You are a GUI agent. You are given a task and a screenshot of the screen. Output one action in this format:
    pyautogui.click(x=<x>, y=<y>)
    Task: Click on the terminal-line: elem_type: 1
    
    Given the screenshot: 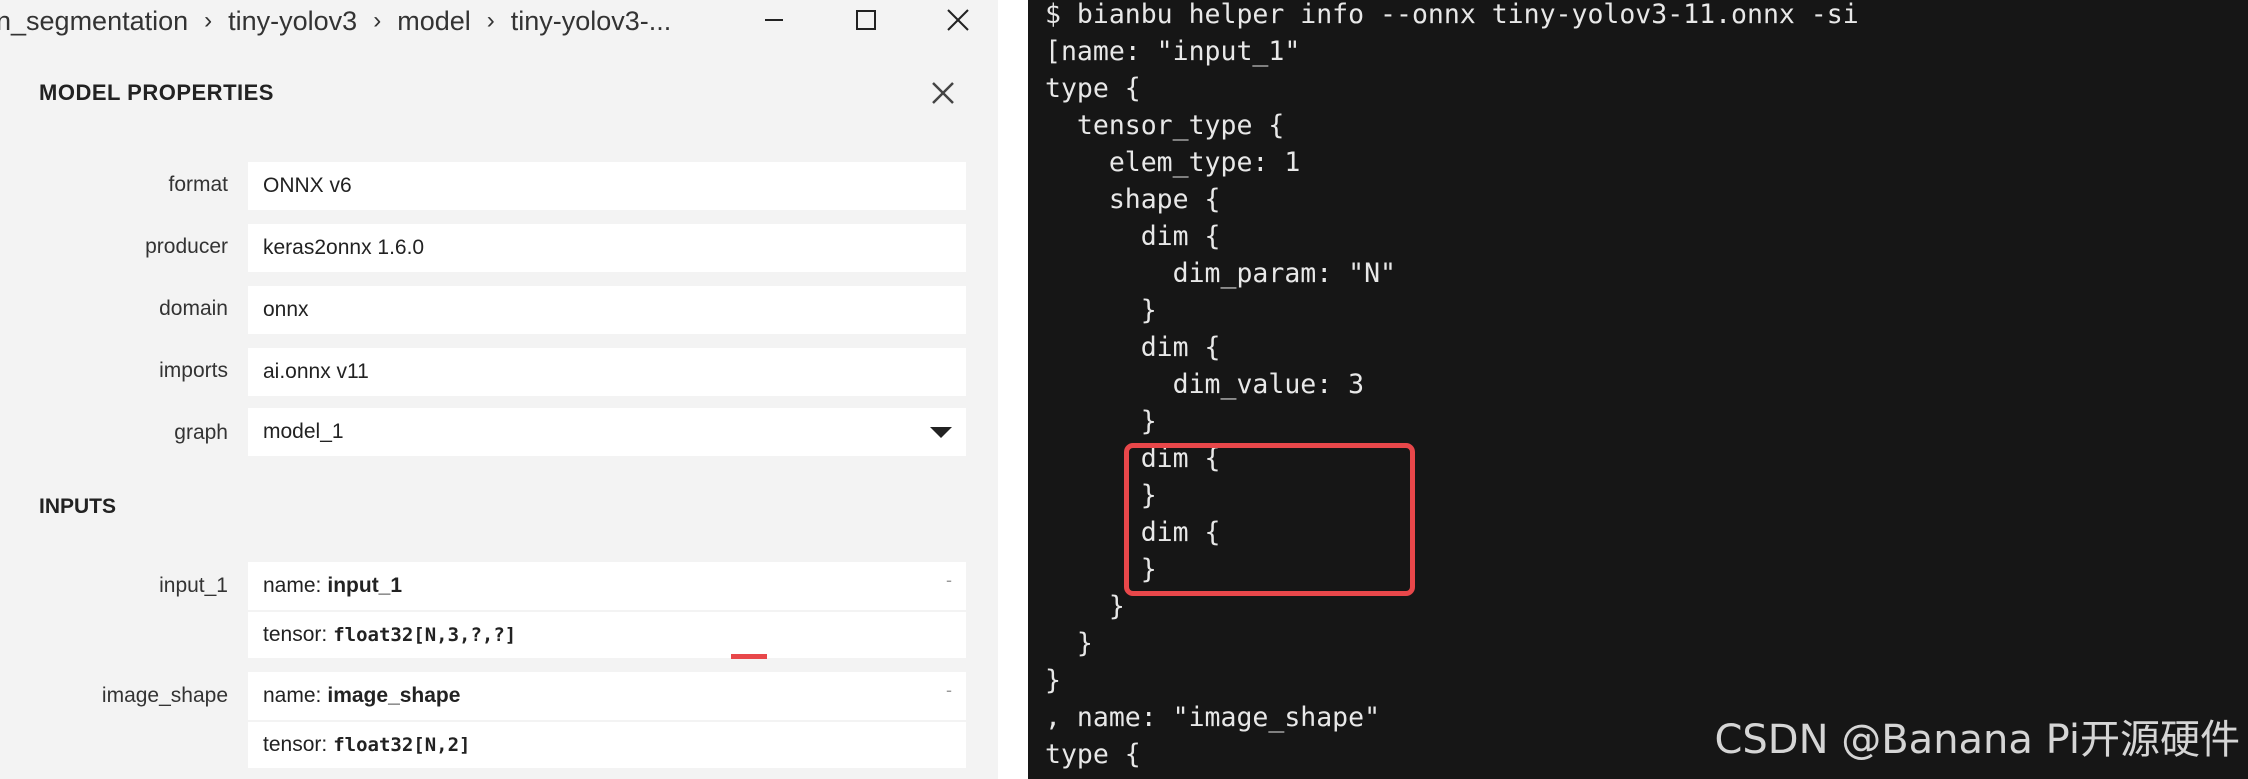 What is the action you would take?
    pyautogui.click(x=1173, y=162)
    